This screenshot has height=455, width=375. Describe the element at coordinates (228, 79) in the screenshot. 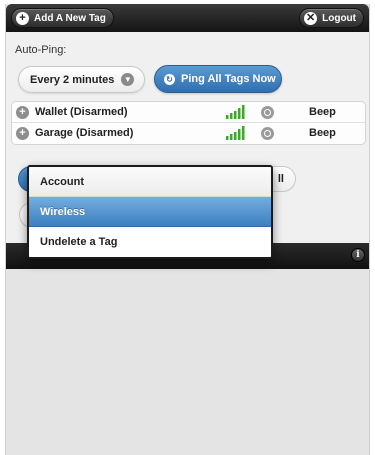

I see `ping-all-label: Ping All Tags Now` at that location.